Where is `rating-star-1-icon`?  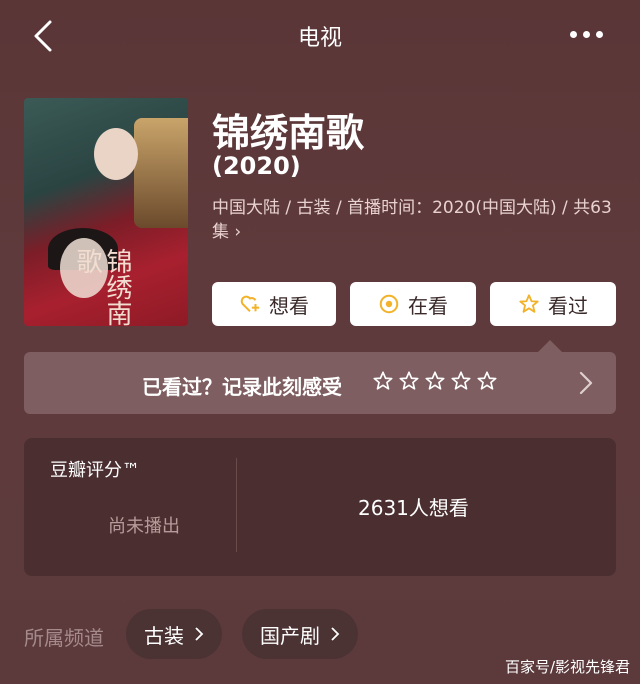
rating-star-1-icon is located at coordinates (383, 381).